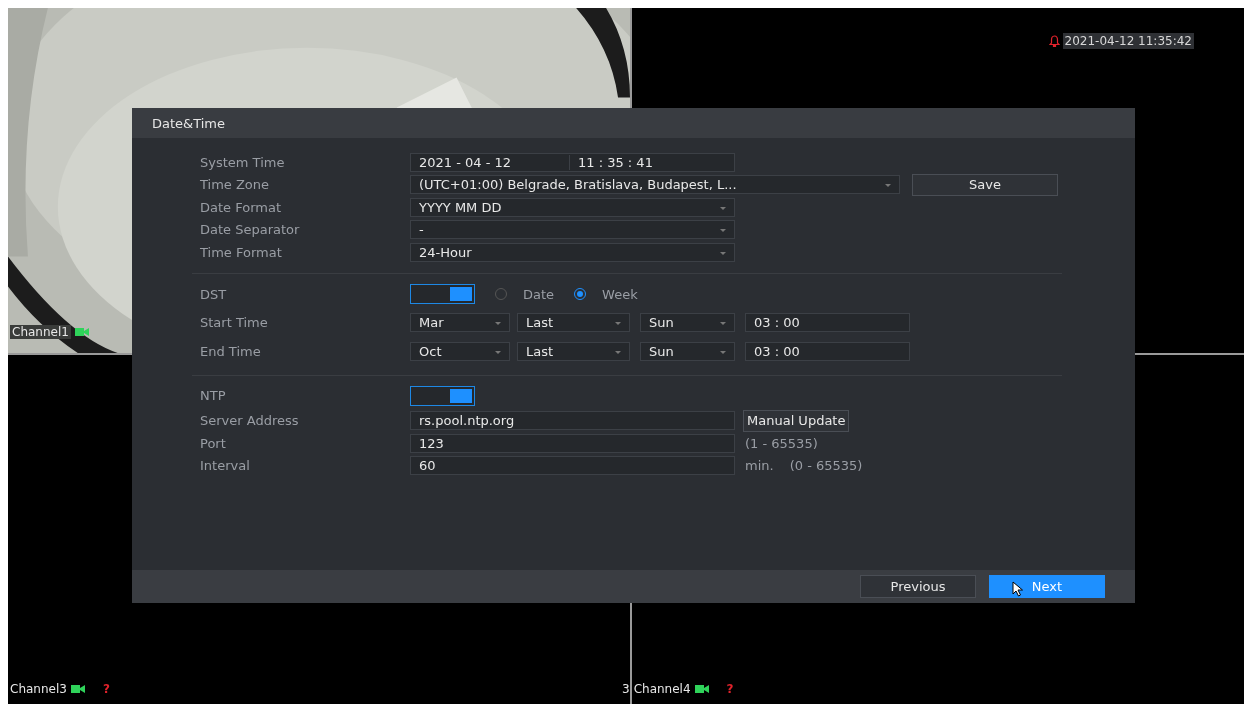 This screenshot has height=704, width=1244. What do you see at coordinates (572, 162) in the screenshot?
I see `date-time-field: 2021 - 04 - 12 11 : 35 : 41` at bounding box center [572, 162].